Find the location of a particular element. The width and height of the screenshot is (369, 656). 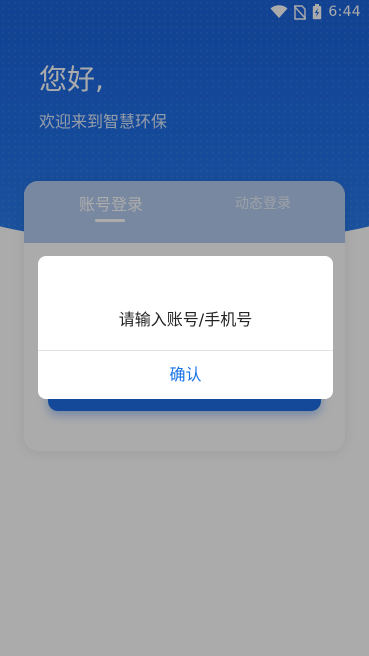

dialog-message: 请输入账号/手机号 is located at coordinates (185, 319).